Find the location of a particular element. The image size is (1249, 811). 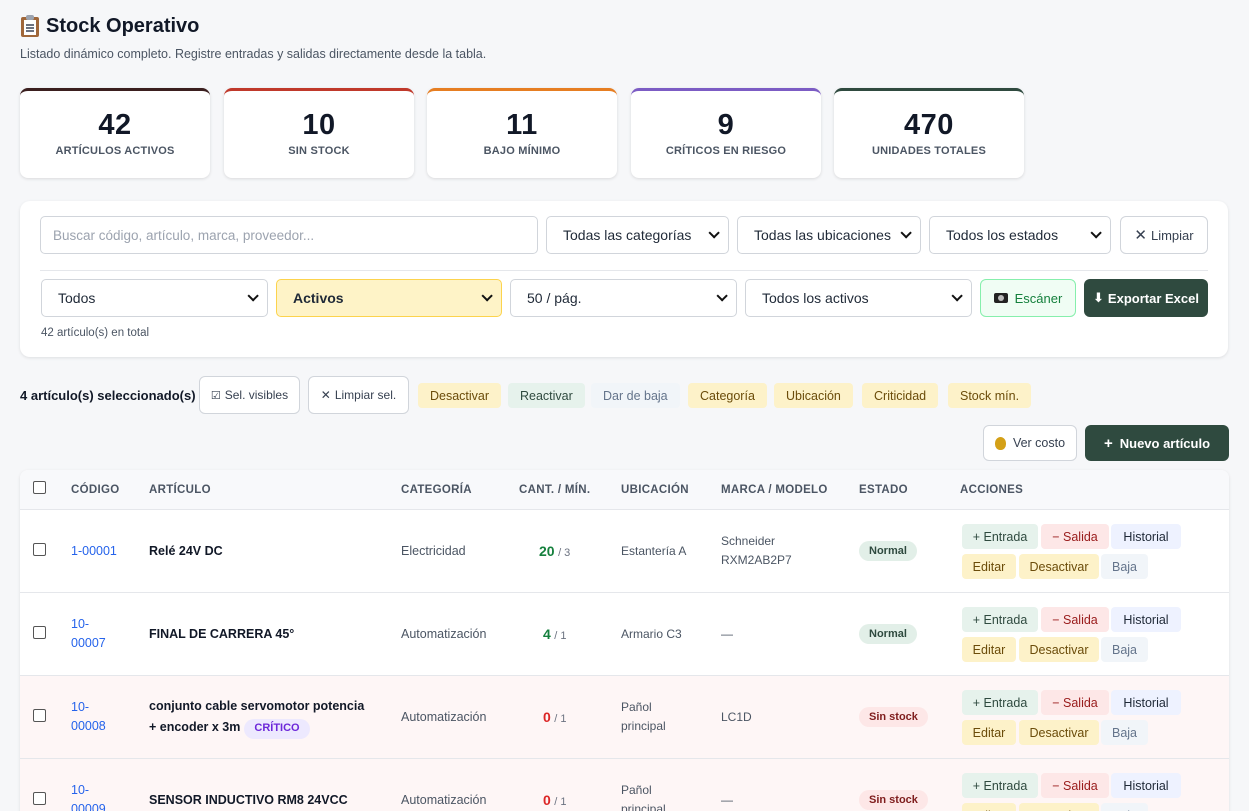

assets-select: Todos los activos is located at coordinates (858, 298).